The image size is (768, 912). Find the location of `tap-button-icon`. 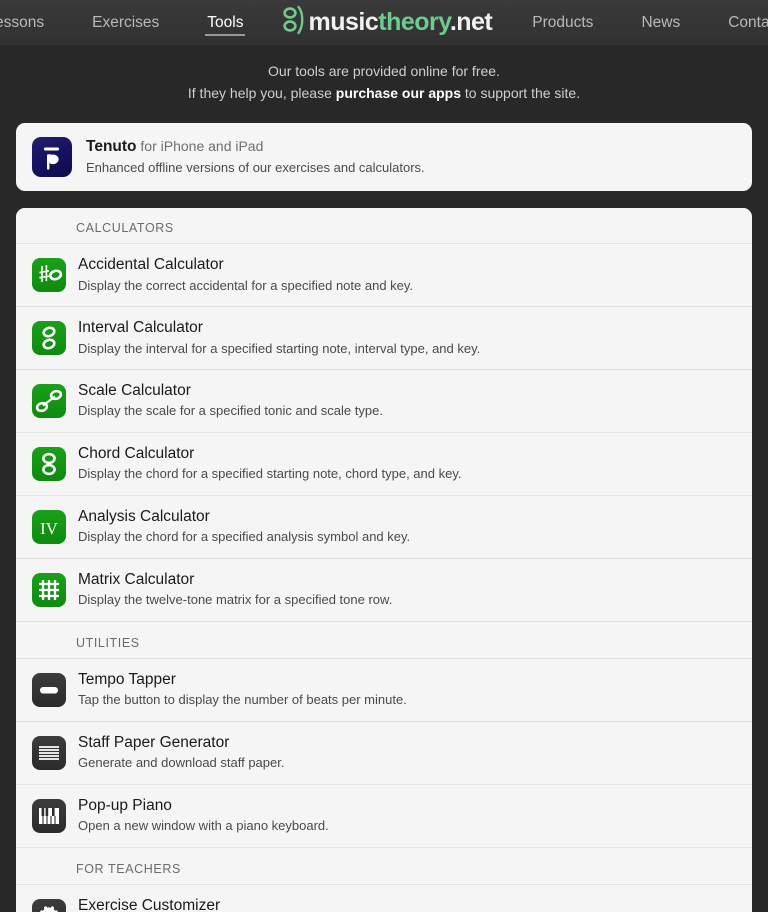

tap-button-icon is located at coordinates (49, 690).